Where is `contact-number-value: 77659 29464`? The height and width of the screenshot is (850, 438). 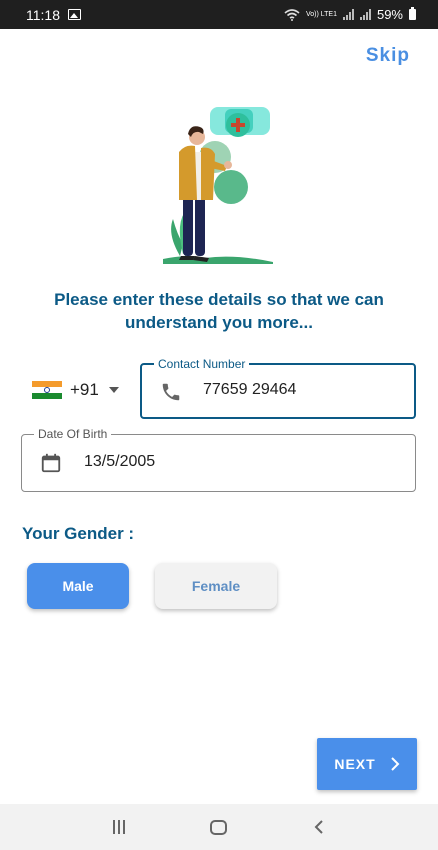 contact-number-value: 77659 29464 is located at coordinates (250, 389).